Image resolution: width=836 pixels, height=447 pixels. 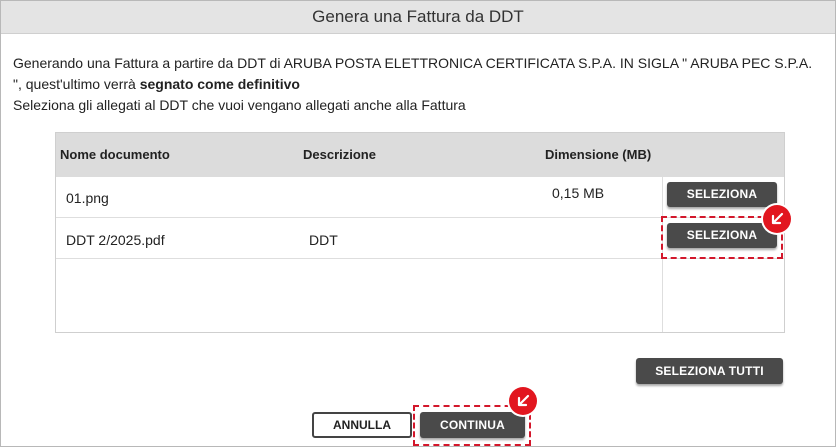 What do you see at coordinates (87, 198) in the screenshot?
I see `row-document-name: 01.png` at bounding box center [87, 198].